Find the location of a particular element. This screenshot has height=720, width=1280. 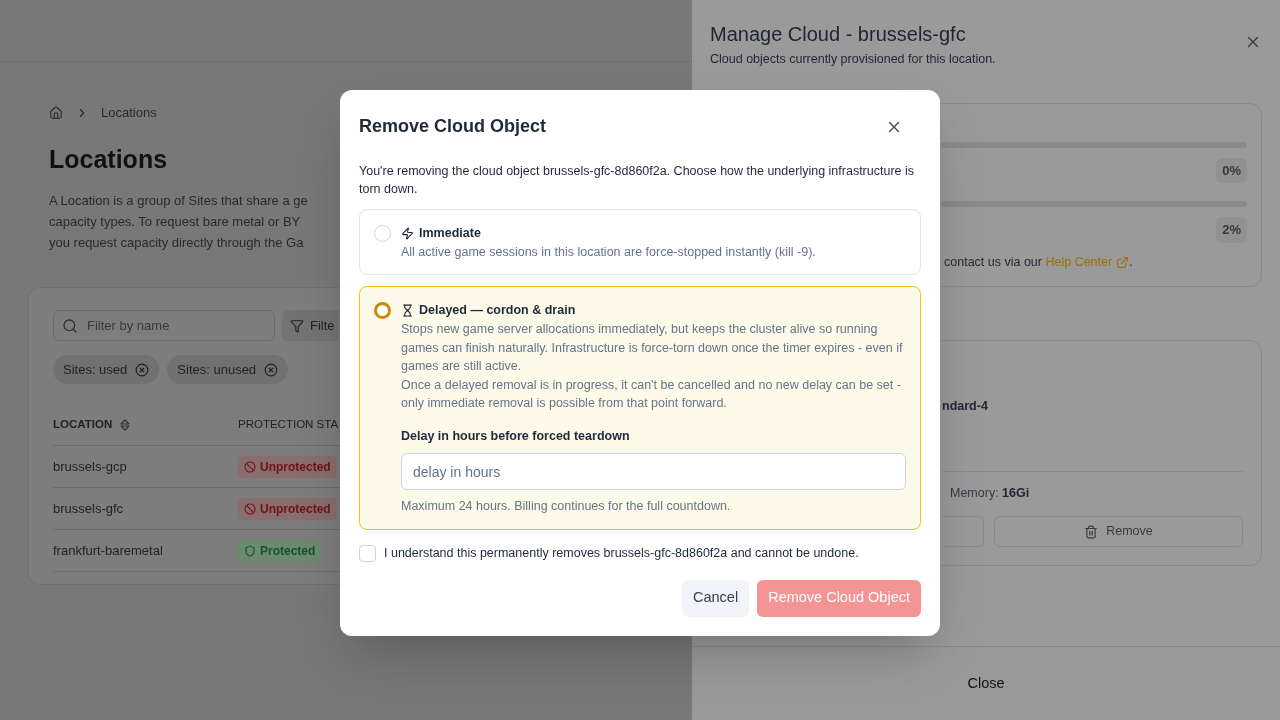

home-icon is located at coordinates (56, 112).